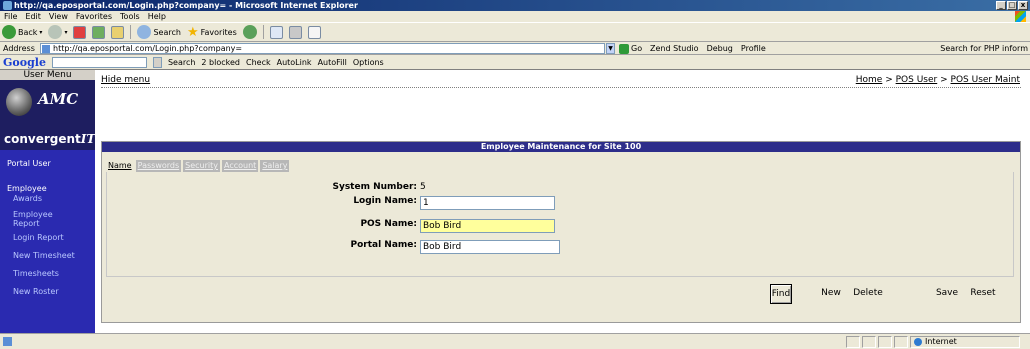 The width and height of the screenshot is (1030, 349). Describe the element at coordinates (831, 294) in the screenshot. I see `new-button: New` at that location.